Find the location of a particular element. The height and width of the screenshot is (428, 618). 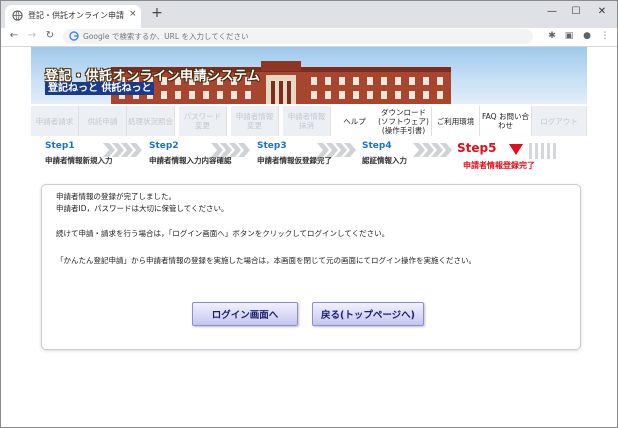

minimize-button: — is located at coordinates (552, 12).